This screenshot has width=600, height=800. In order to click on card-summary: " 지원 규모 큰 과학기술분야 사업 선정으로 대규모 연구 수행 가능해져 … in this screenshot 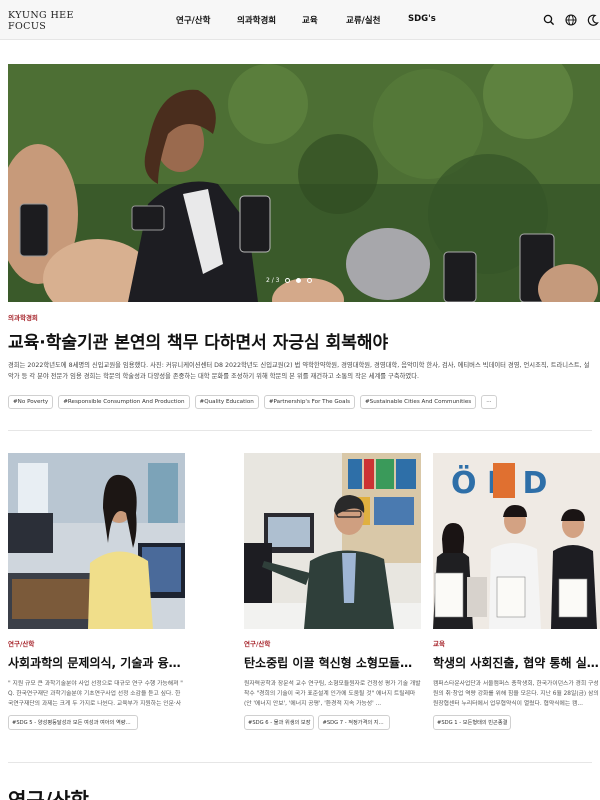, I will do `click(95, 694)`.